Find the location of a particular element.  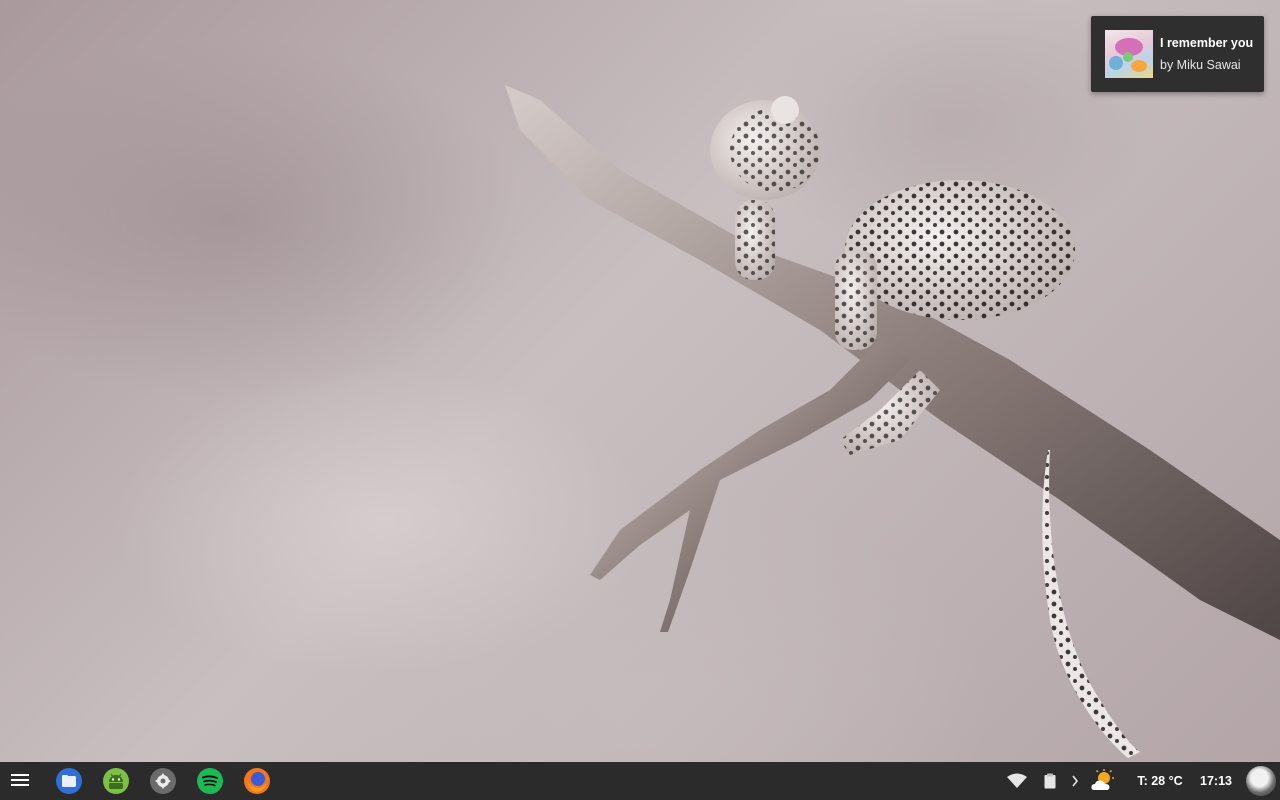

wifi-icon is located at coordinates (1017, 781).